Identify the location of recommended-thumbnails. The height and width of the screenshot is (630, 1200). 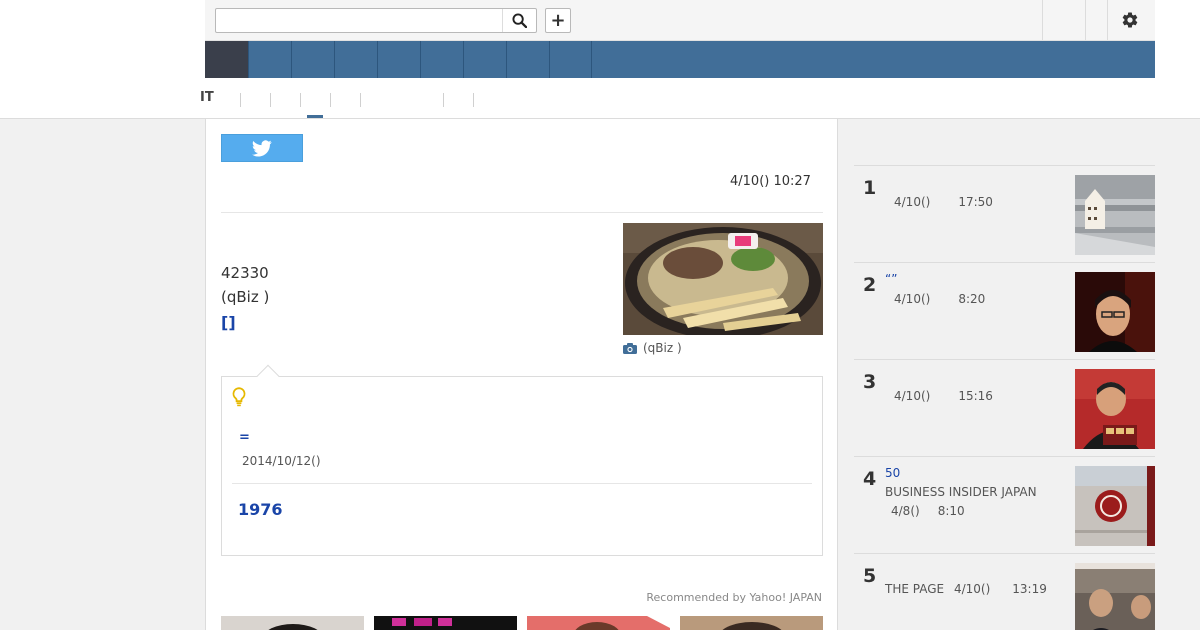
(522, 623).